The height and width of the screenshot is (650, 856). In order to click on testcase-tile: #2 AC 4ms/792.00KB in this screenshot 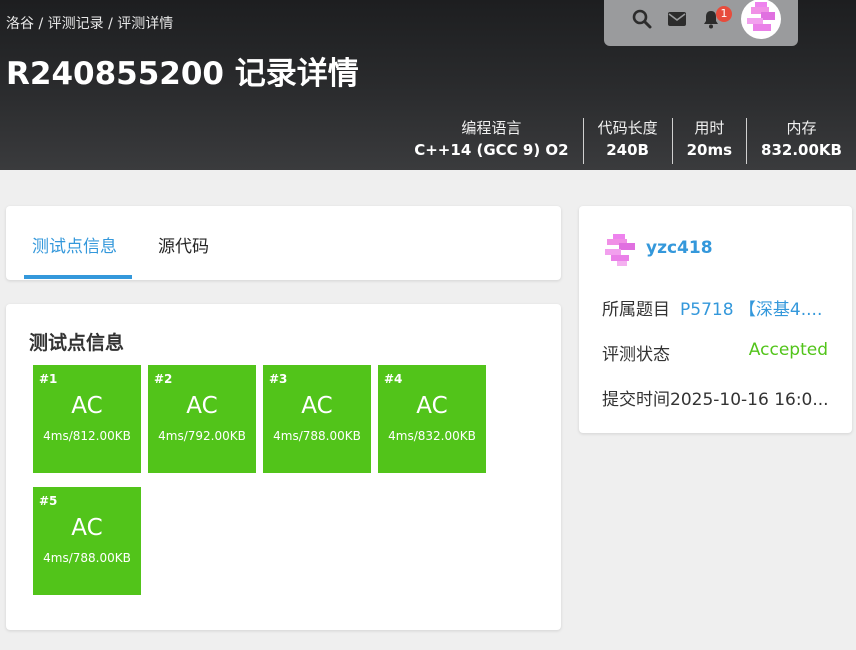, I will do `click(202, 419)`.